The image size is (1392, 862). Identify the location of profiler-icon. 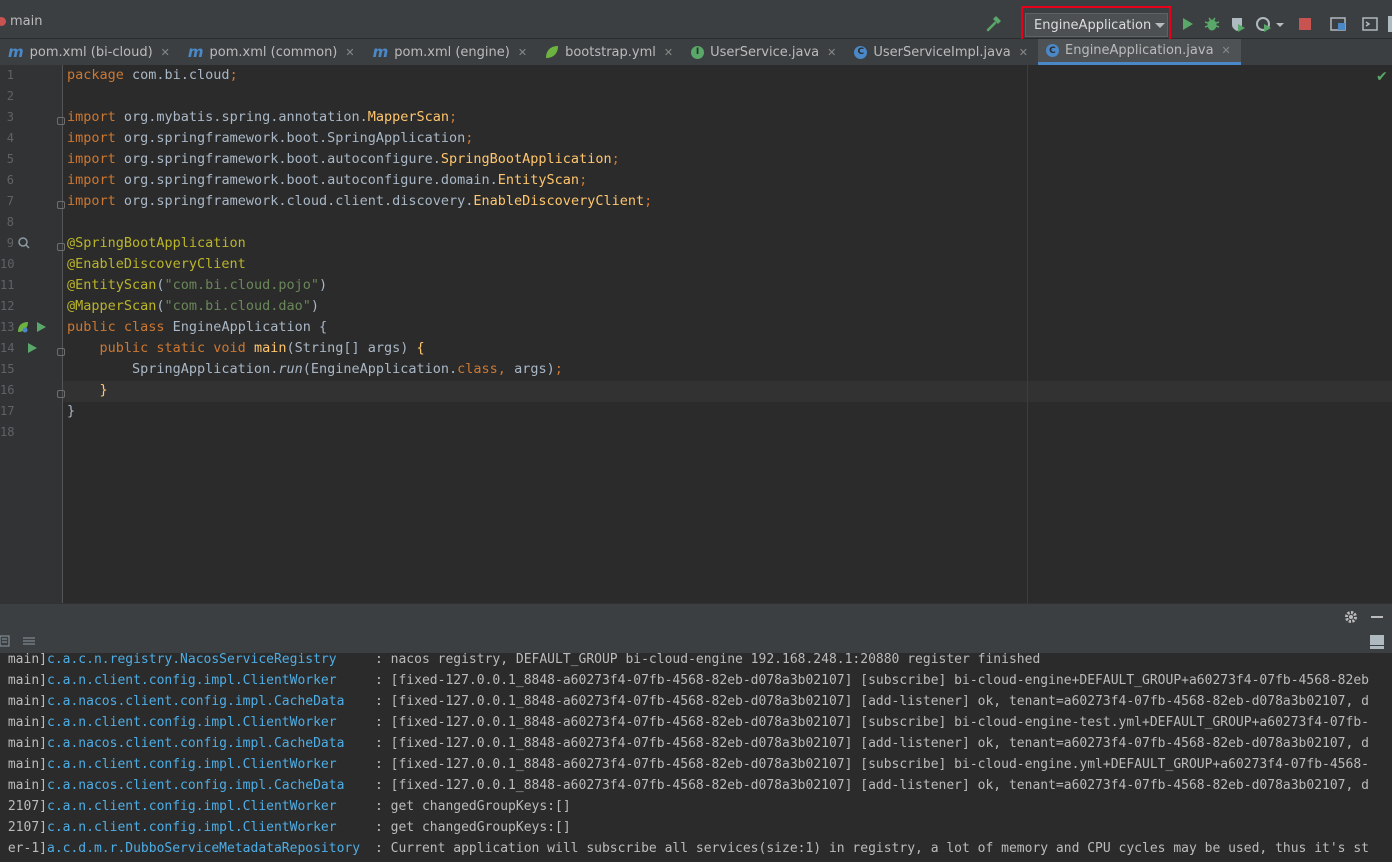
(1264, 24).